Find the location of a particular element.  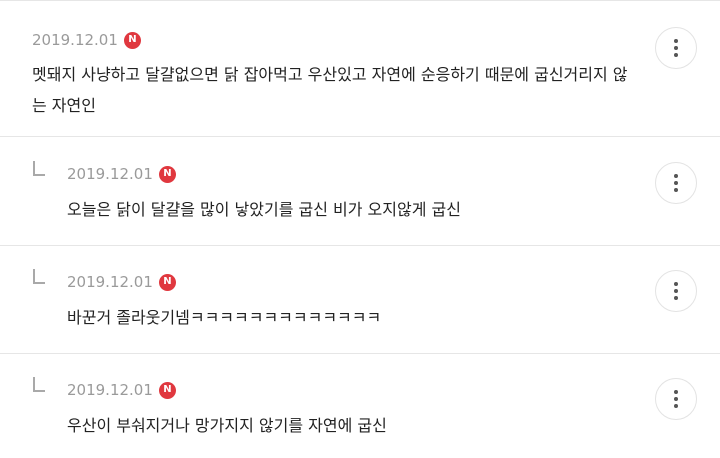

comment-text: 오늘은 닭이 달걀을 많이 낳았기를 굽신 비가 오지않게 굽신 is located at coordinates (264, 209).